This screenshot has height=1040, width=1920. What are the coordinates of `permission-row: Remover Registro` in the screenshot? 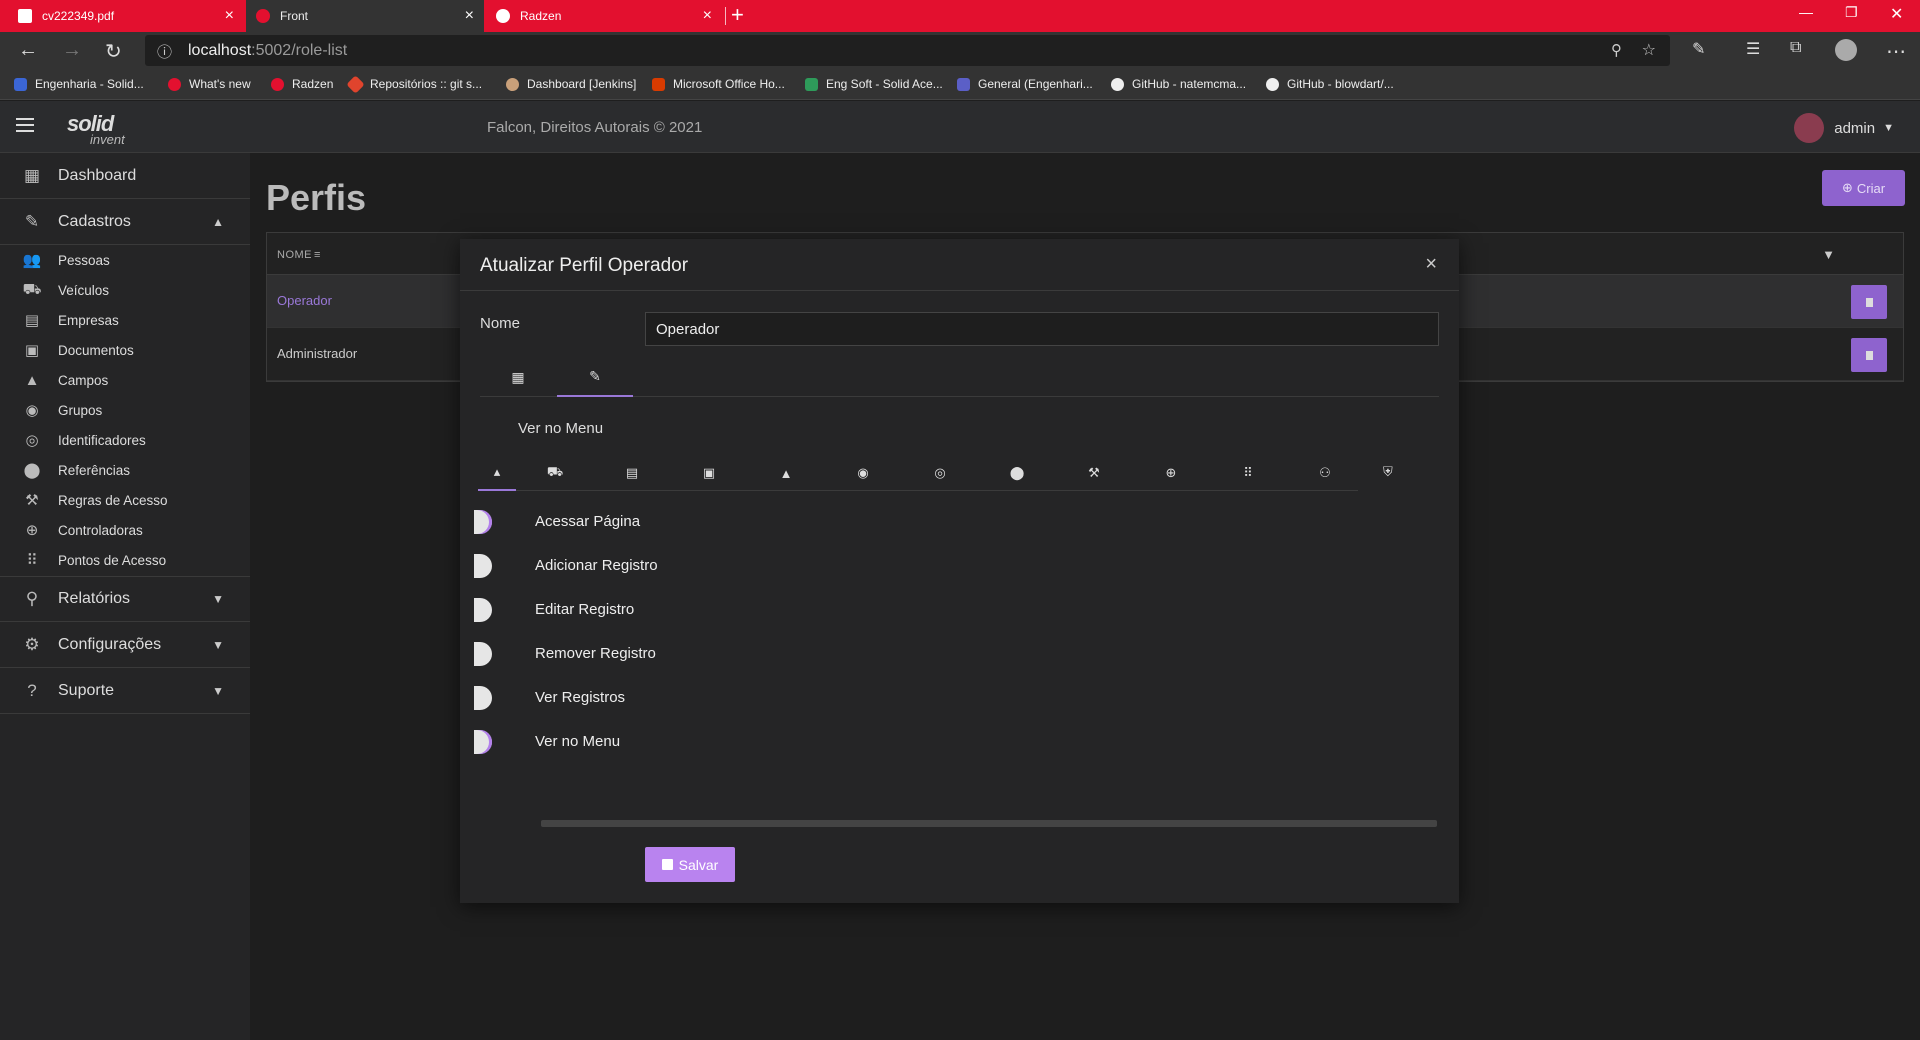 It's located at (777, 654).